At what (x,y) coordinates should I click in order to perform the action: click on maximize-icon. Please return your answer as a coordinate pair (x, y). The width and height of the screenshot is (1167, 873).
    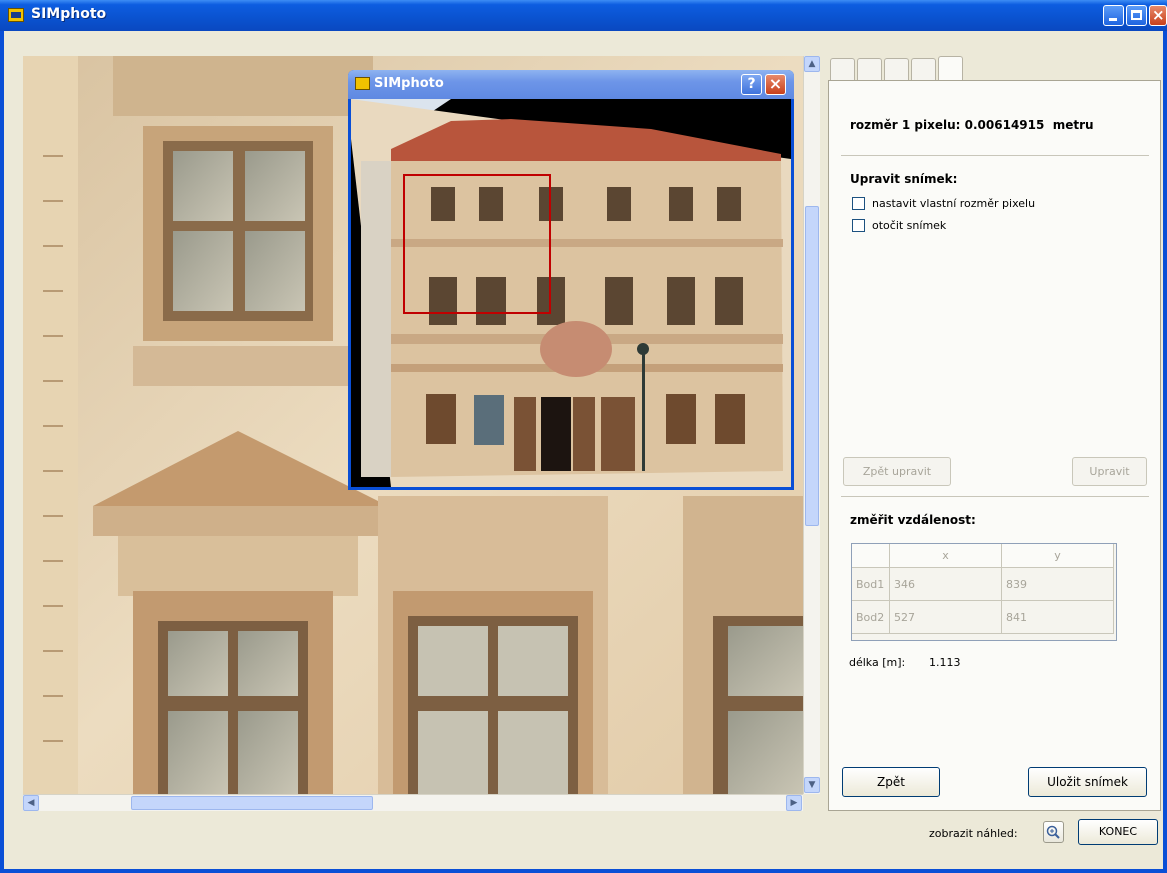
    Looking at the image, I should click on (1136, 15).